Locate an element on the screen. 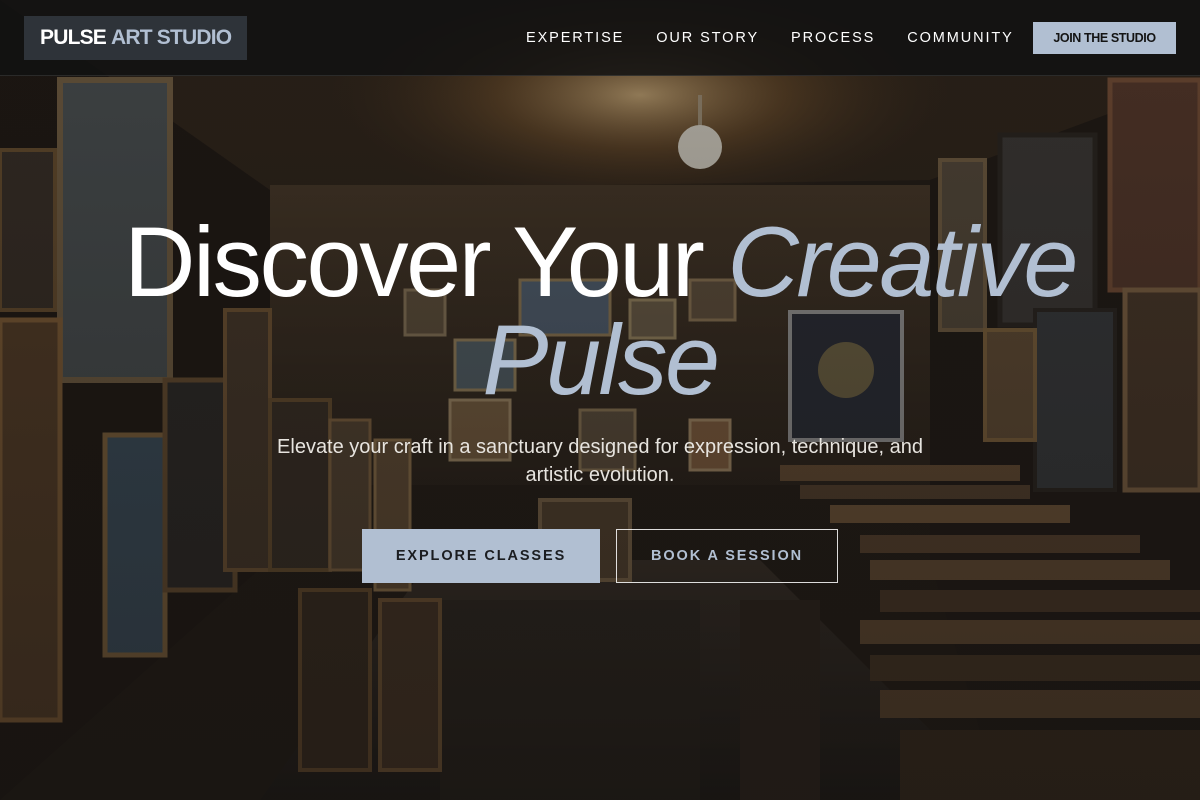  join-studio-button: JOIN THE STUDIO is located at coordinates (1104, 38).